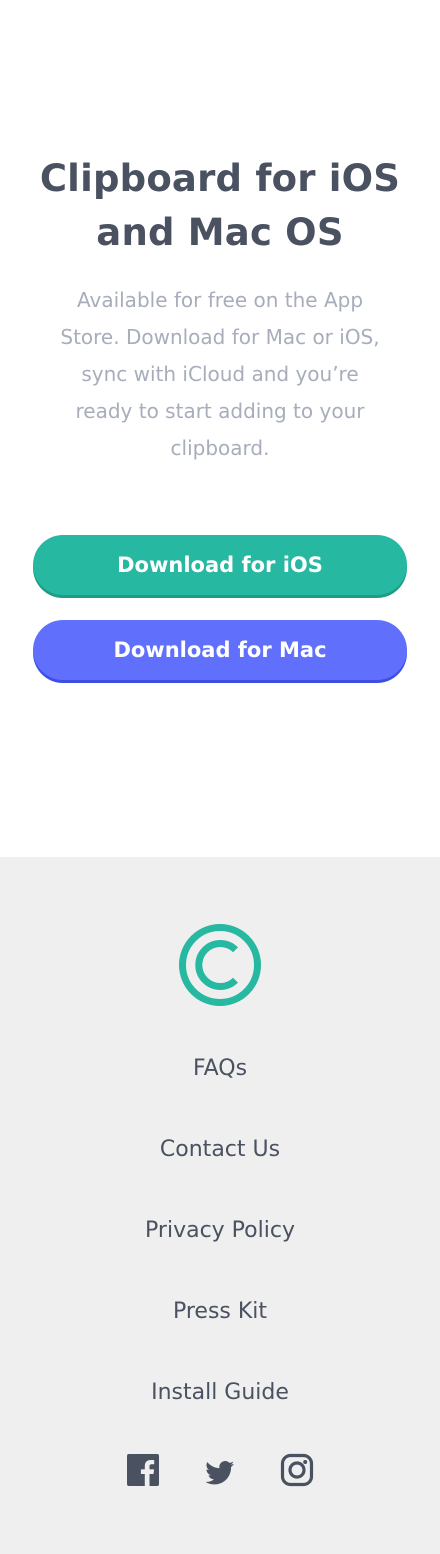  I want to click on cta-description-line: Store. Download for Mac or iOS,, so click(220, 337).